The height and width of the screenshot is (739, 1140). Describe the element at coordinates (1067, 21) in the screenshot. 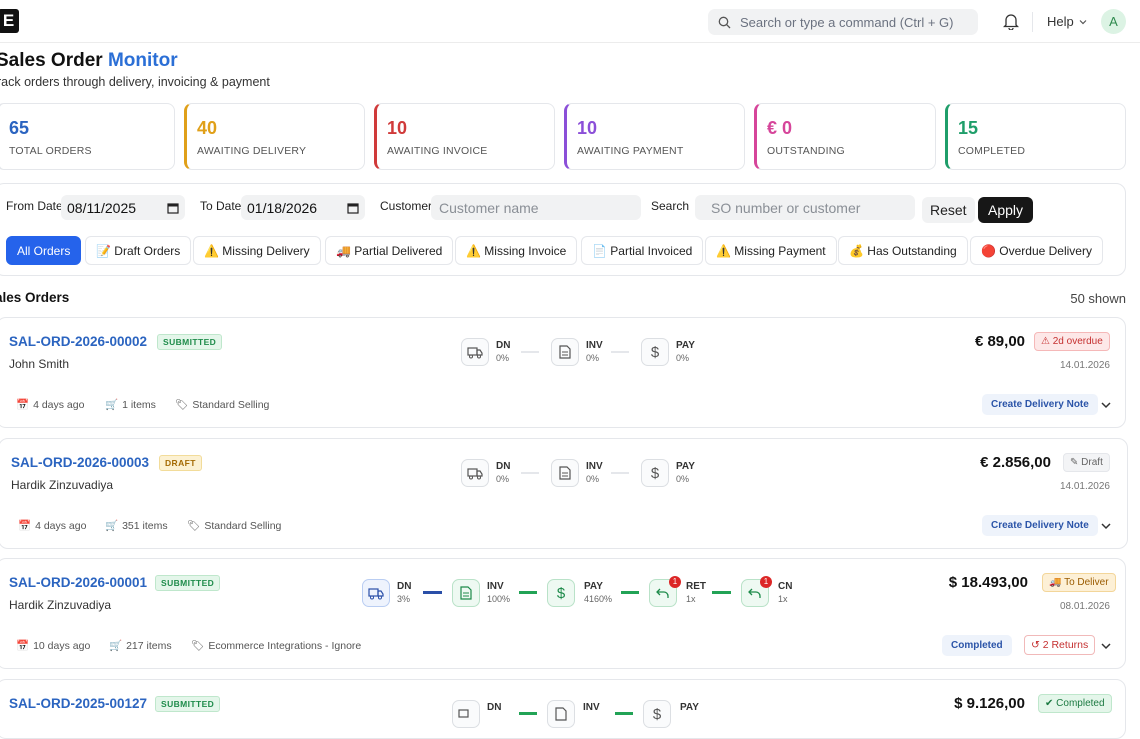

I see `help-menu: Help` at that location.